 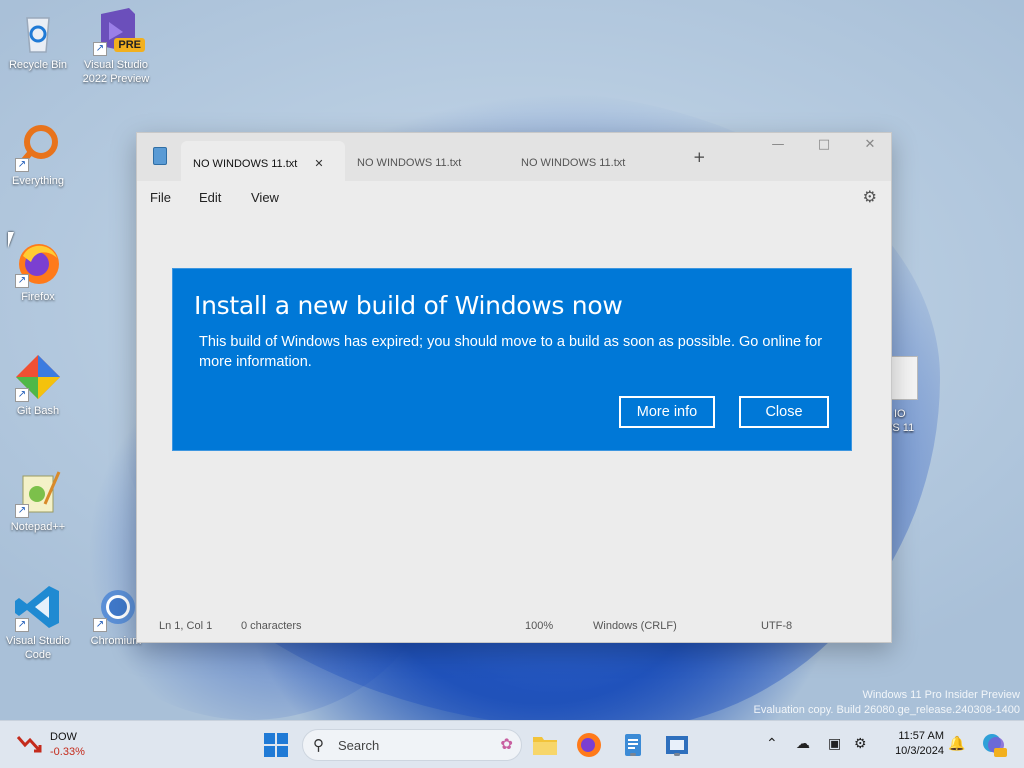 I want to click on settings-gear-icon: ⚙, so click(x=870, y=196).